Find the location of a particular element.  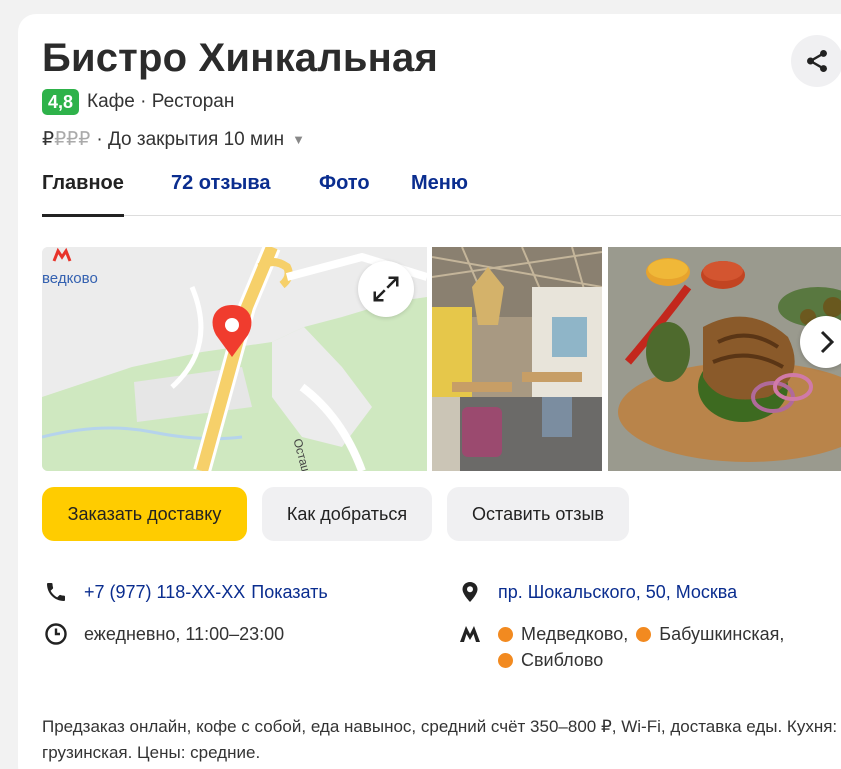

address-link: пр. Шокальского, 50, Москва is located at coordinates (617, 592).